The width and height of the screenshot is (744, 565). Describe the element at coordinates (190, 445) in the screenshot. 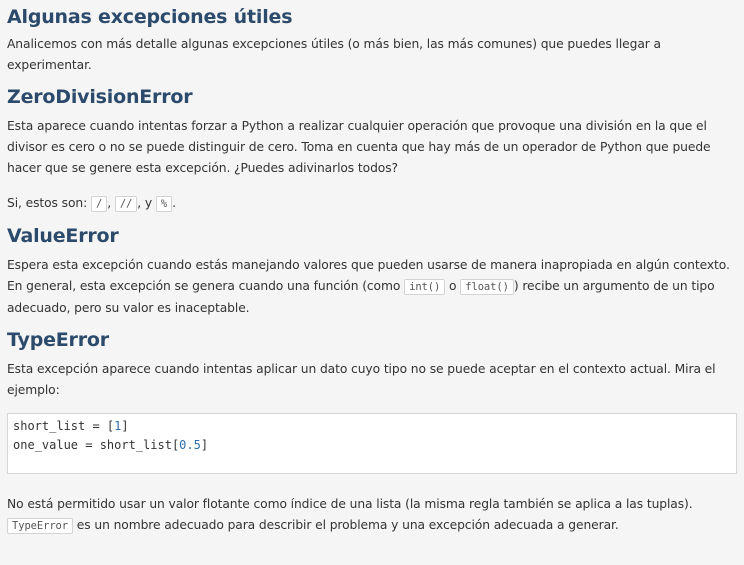

I see `code-number-token: 0.5` at that location.